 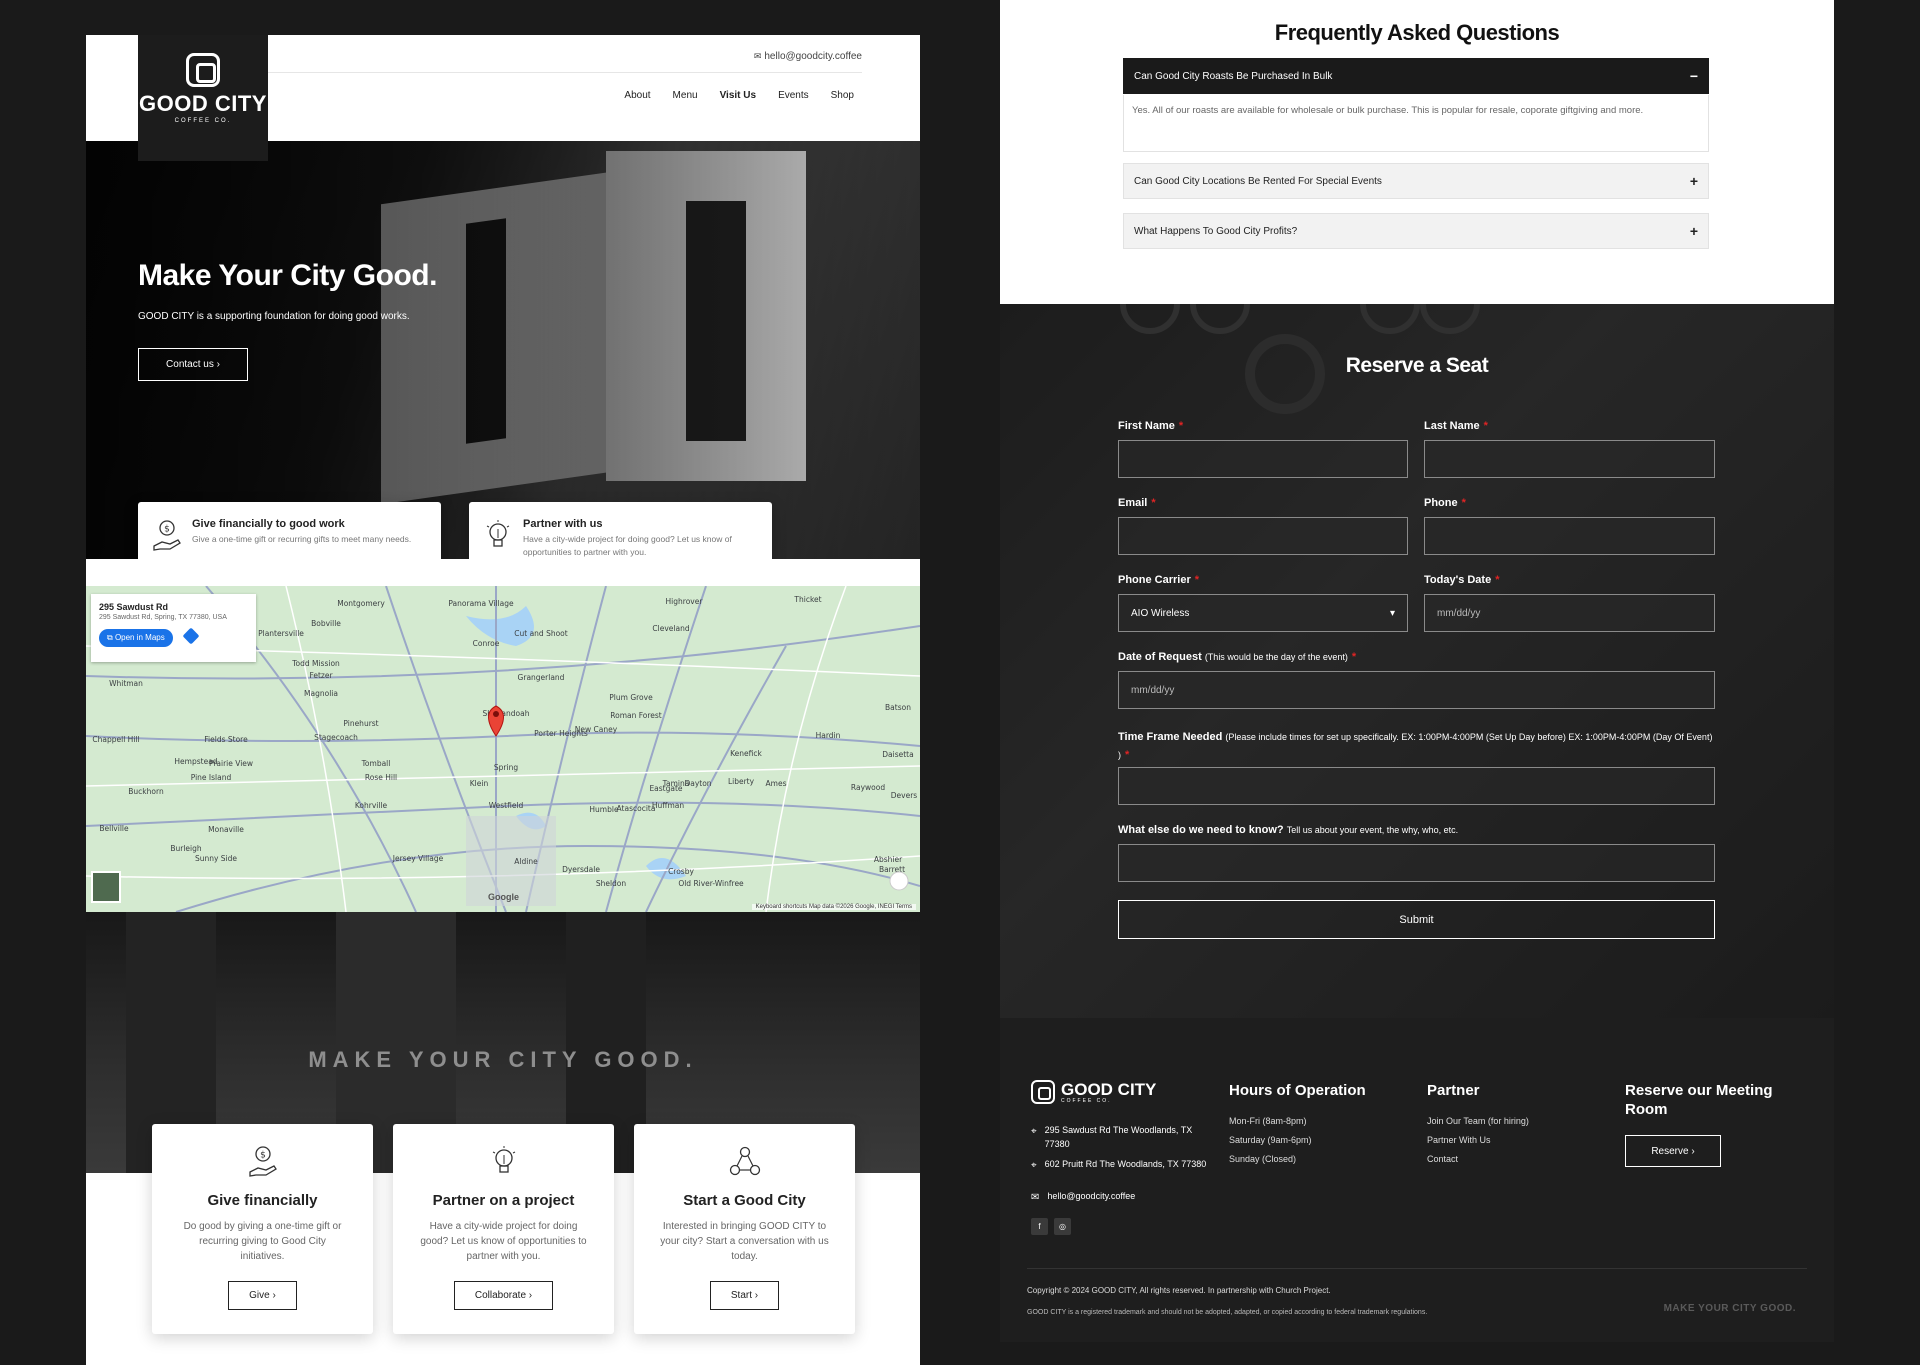 What do you see at coordinates (203, 98) in the screenshot?
I see `site-logo: GOOD CITY COFFEE CO.` at bounding box center [203, 98].